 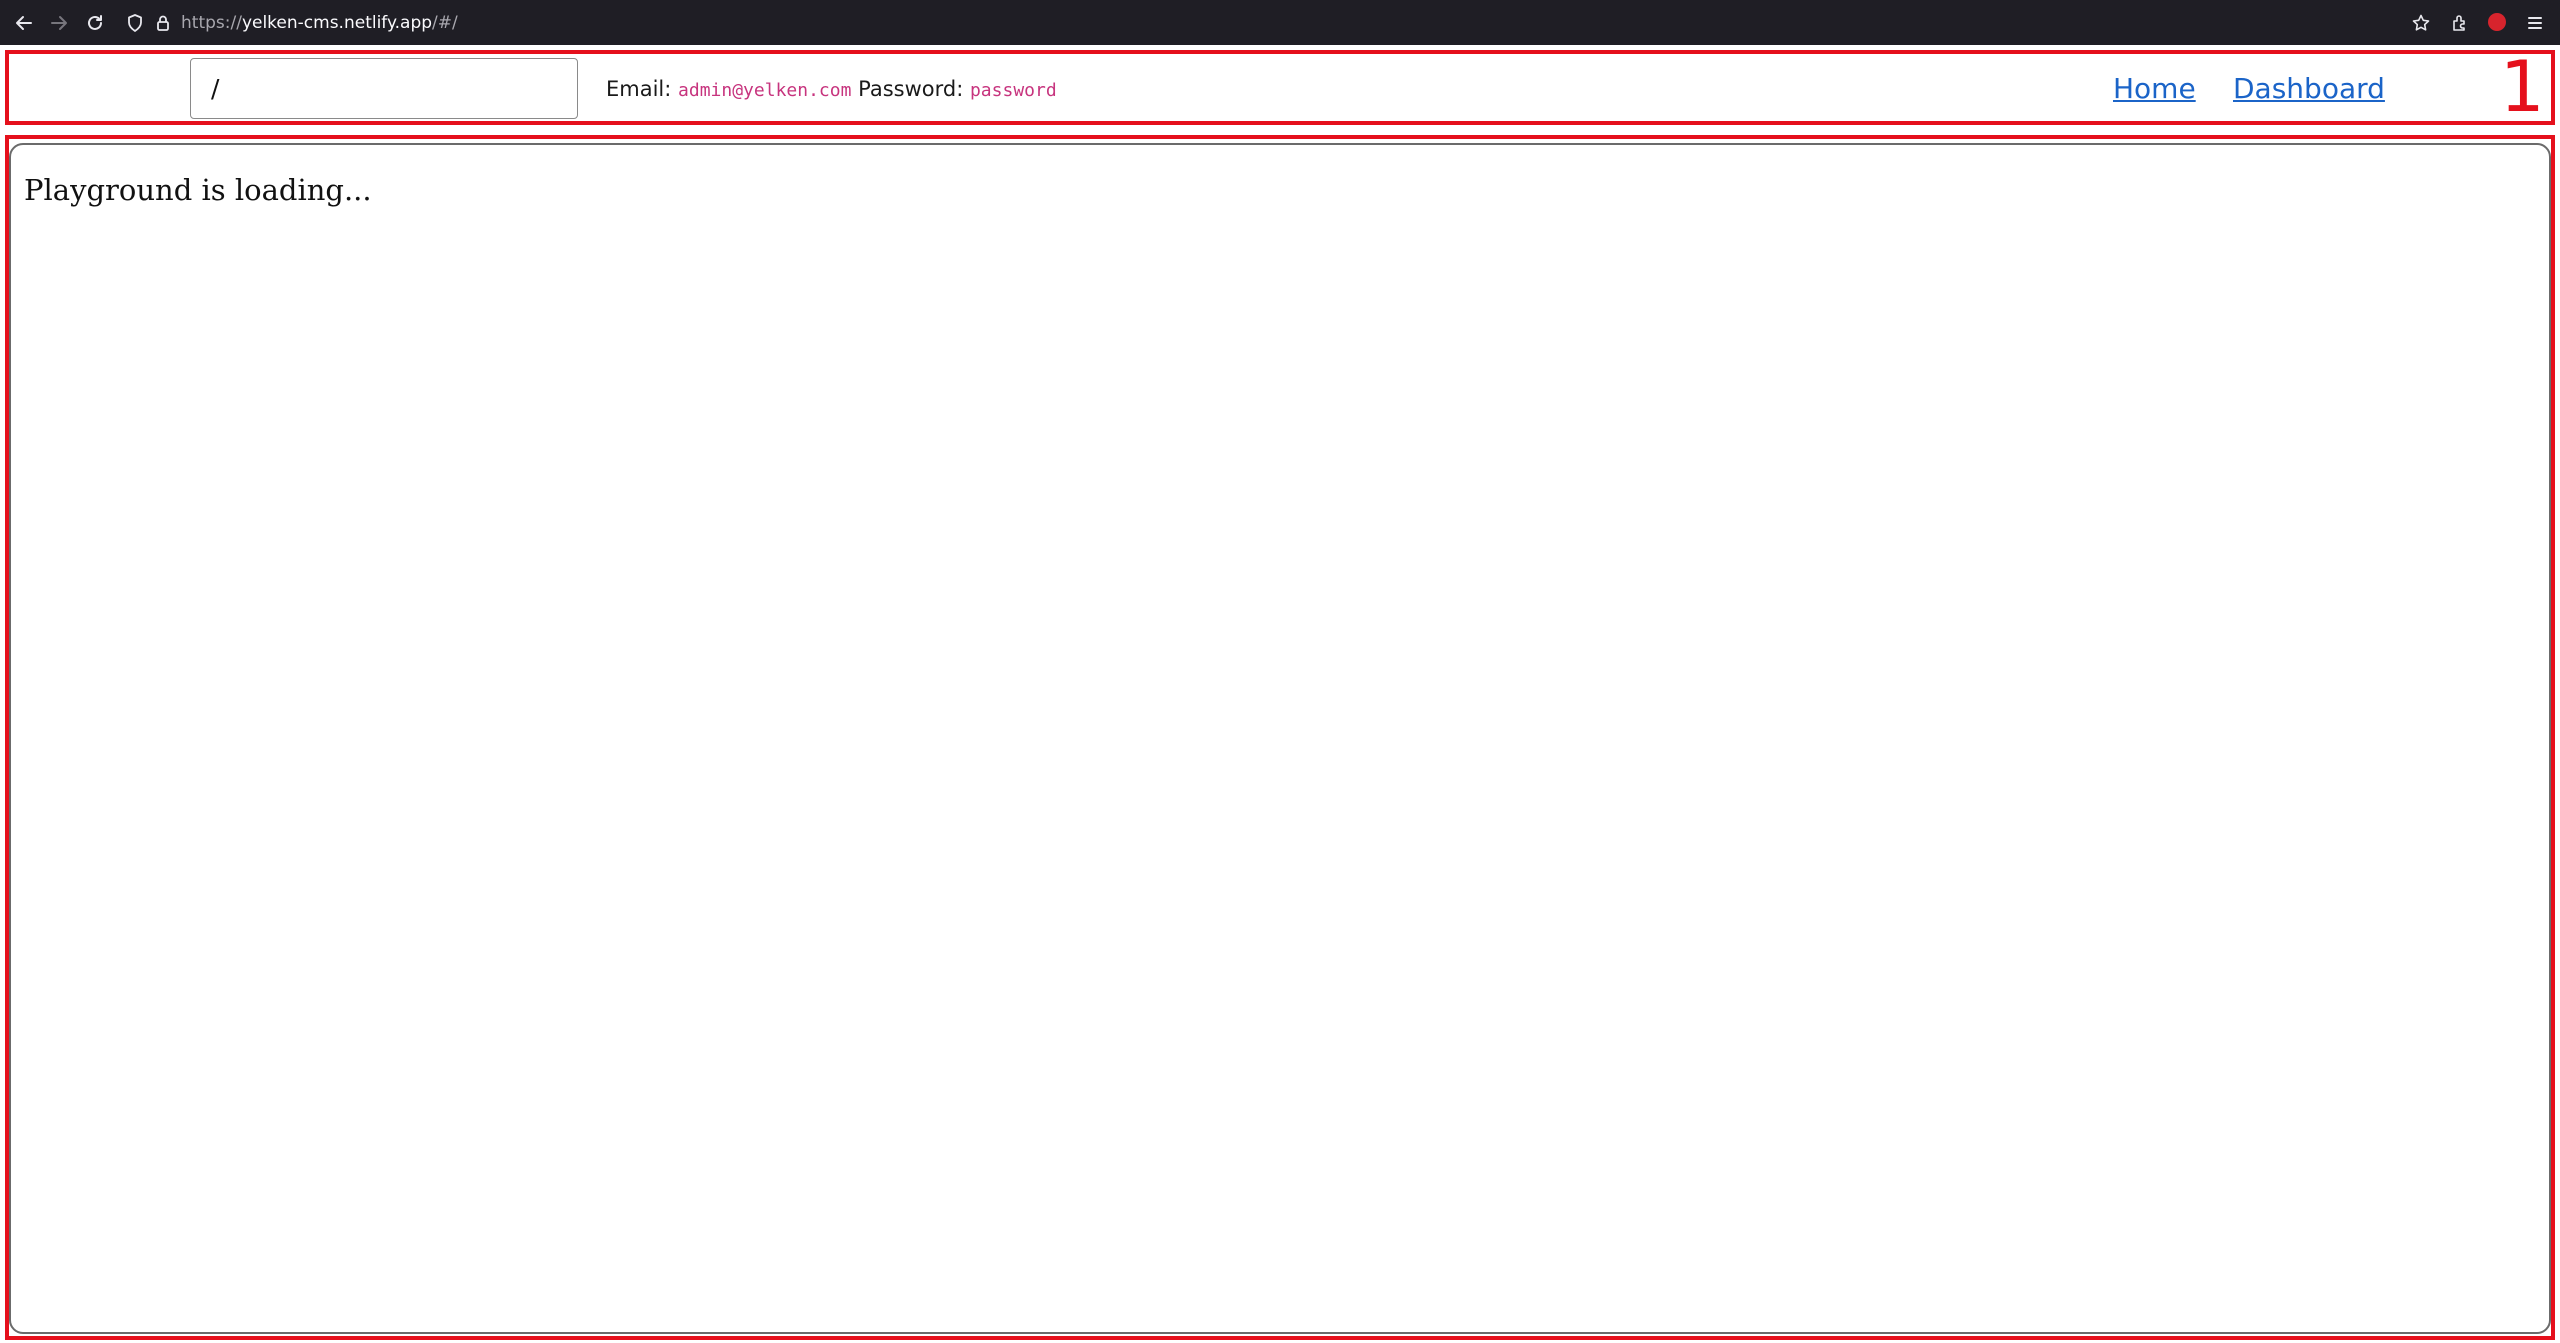 I want to click on annotation-label-1: 1, so click(x=2522, y=87).